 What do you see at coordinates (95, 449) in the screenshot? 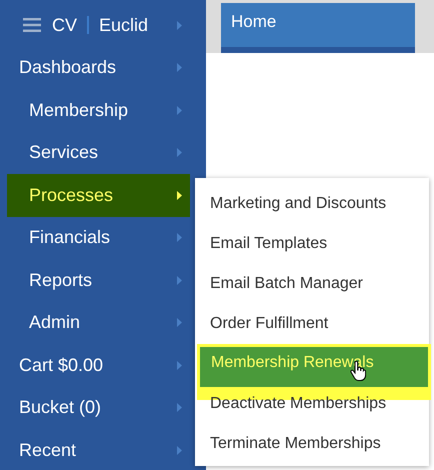
I see `sidebar-item: Recent` at bounding box center [95, 449].